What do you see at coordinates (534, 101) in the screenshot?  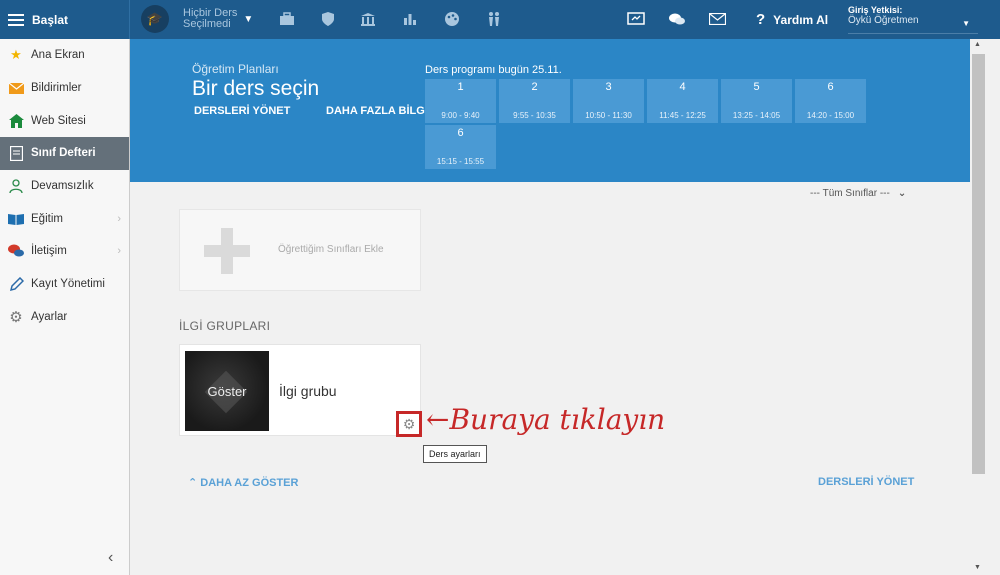 I see `schedule-slot: 2 9:55 - 10:35` at bounding box center [534, 101].